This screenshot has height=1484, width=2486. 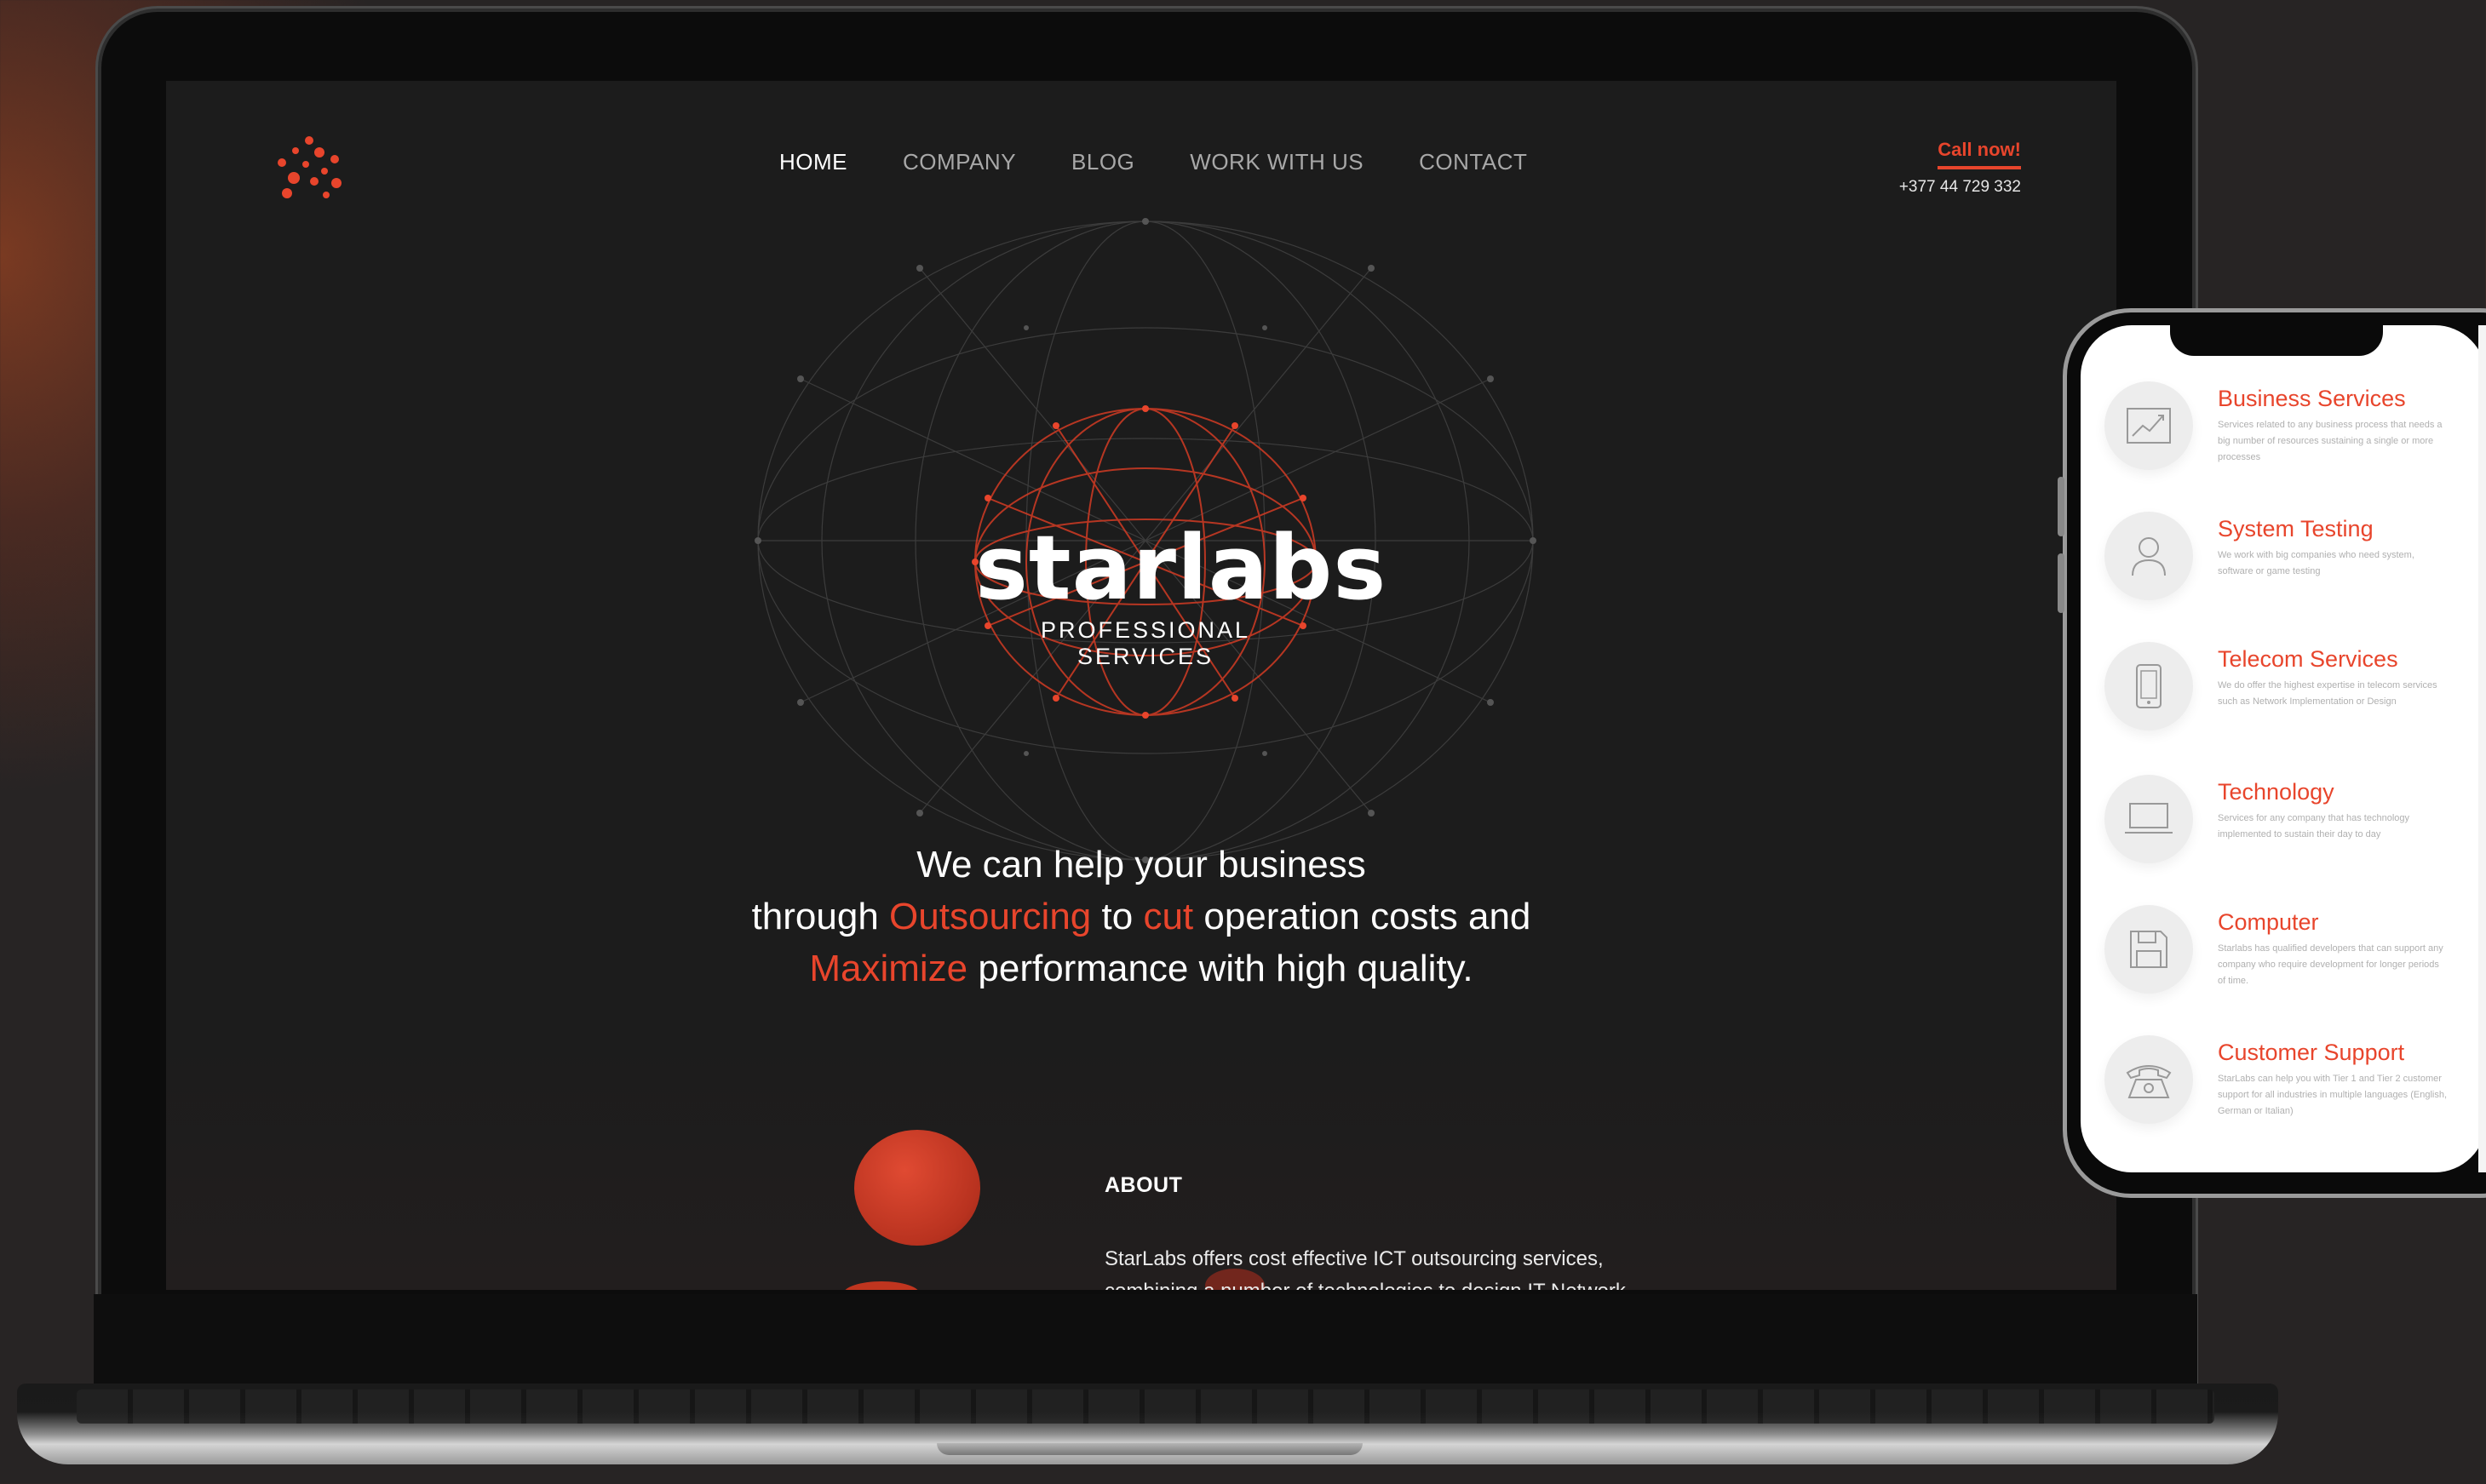 I want to click on tagline-text: to, so click(x=1117, y=917).